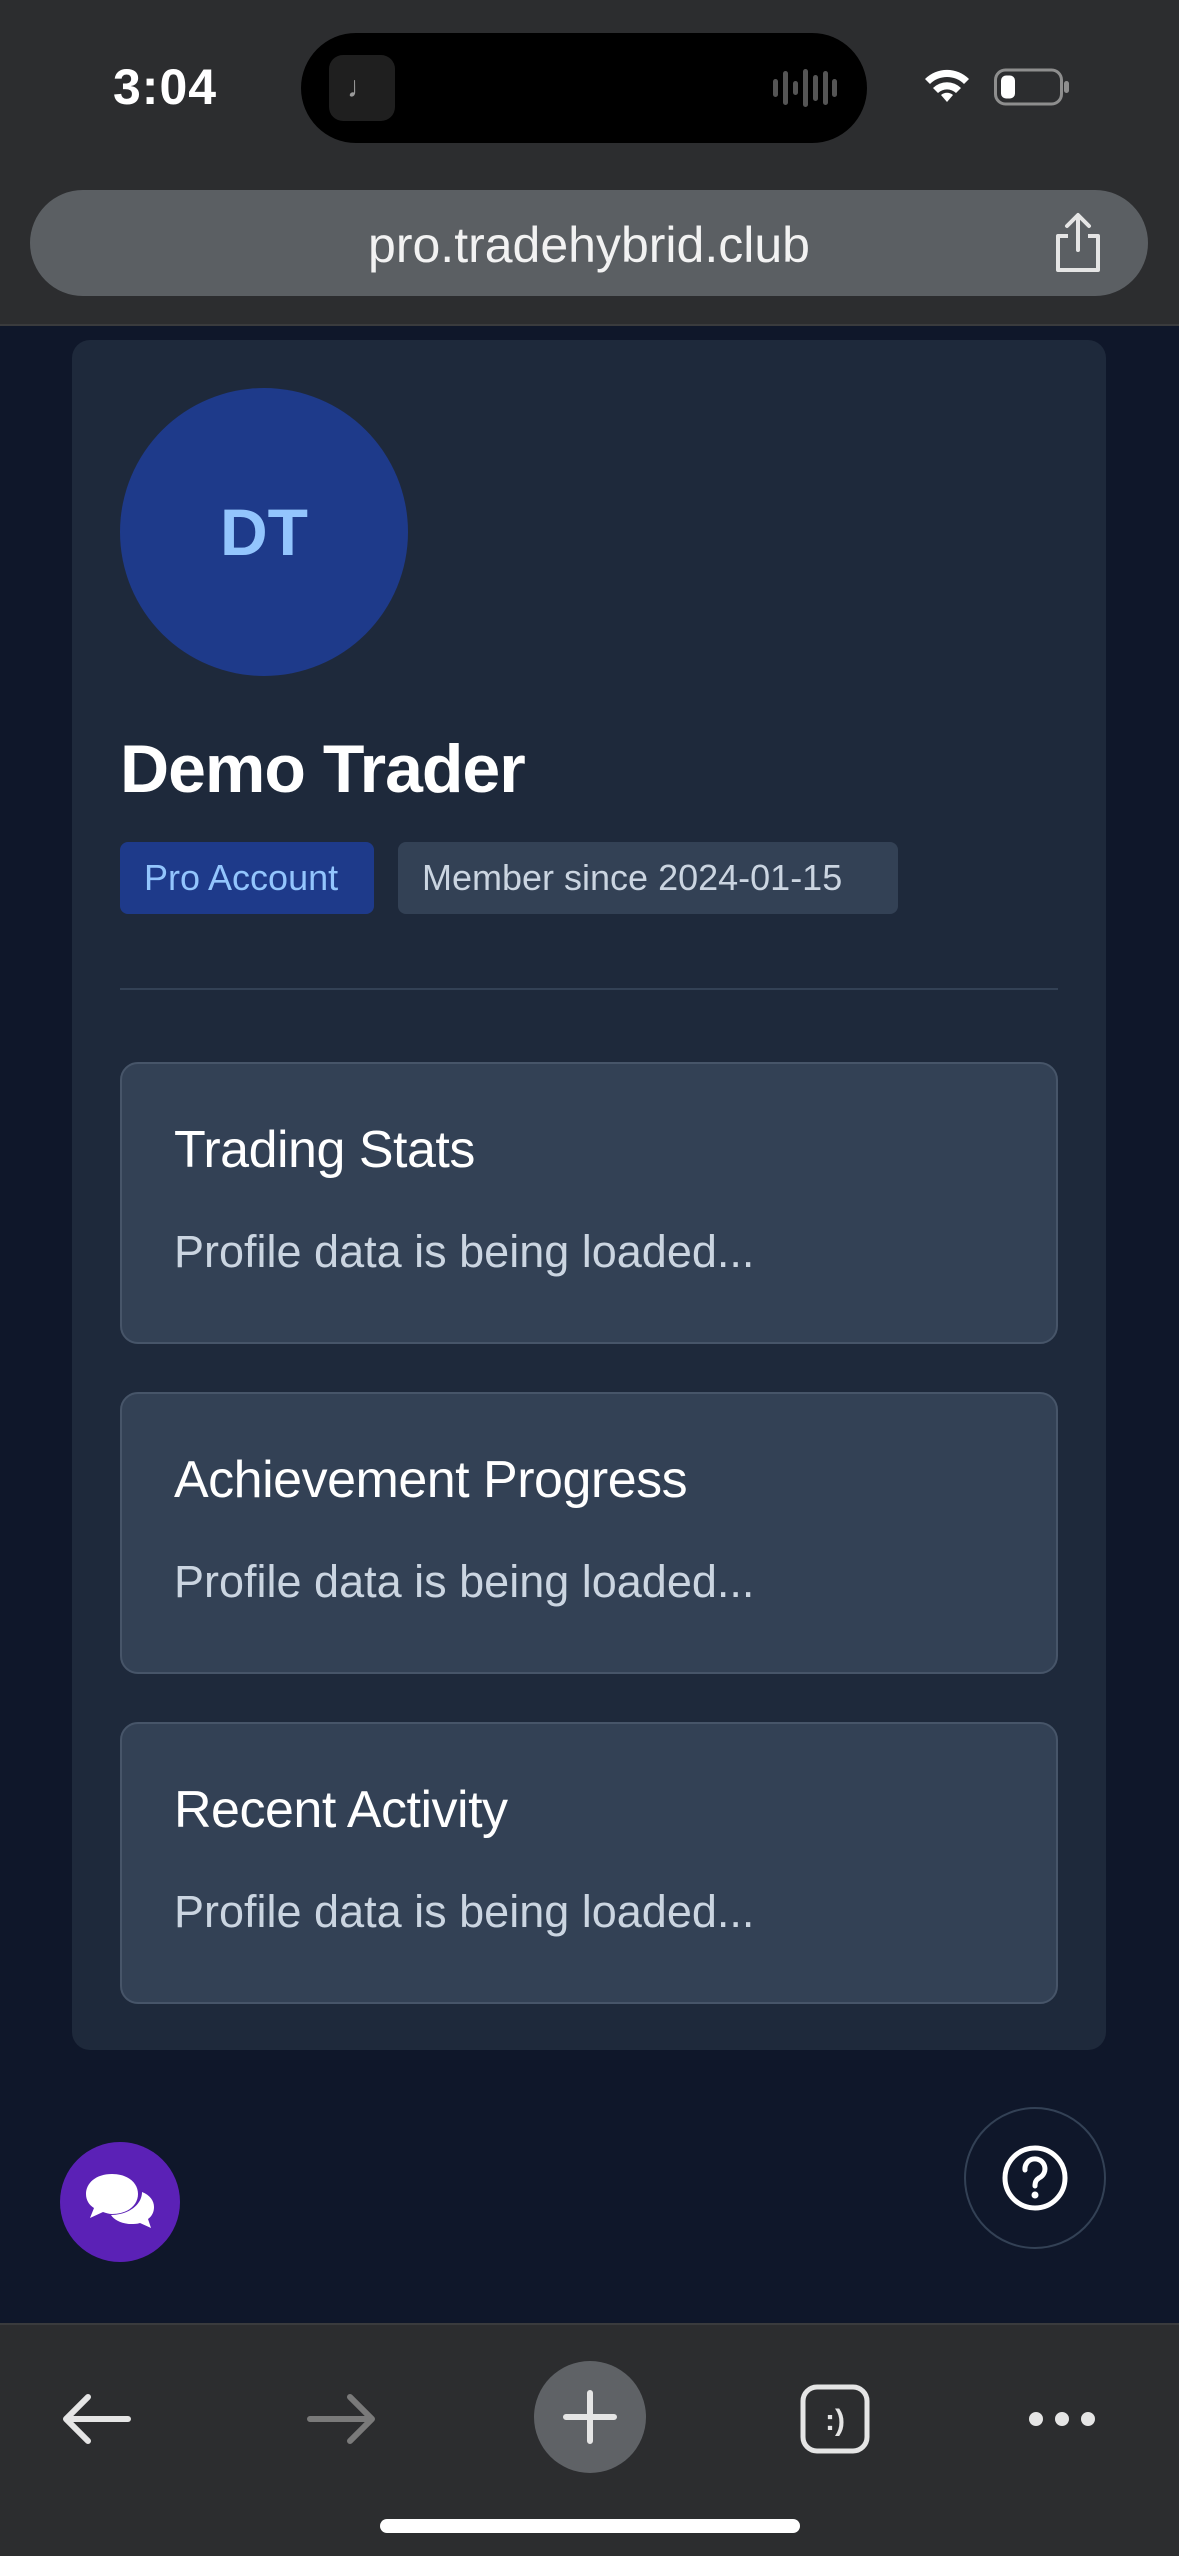 This screenshot has width=1179, height=2556. Describe the element at coordinates (584, 88) in the screenshot. I see `dynamic-island: ♩` at that location.